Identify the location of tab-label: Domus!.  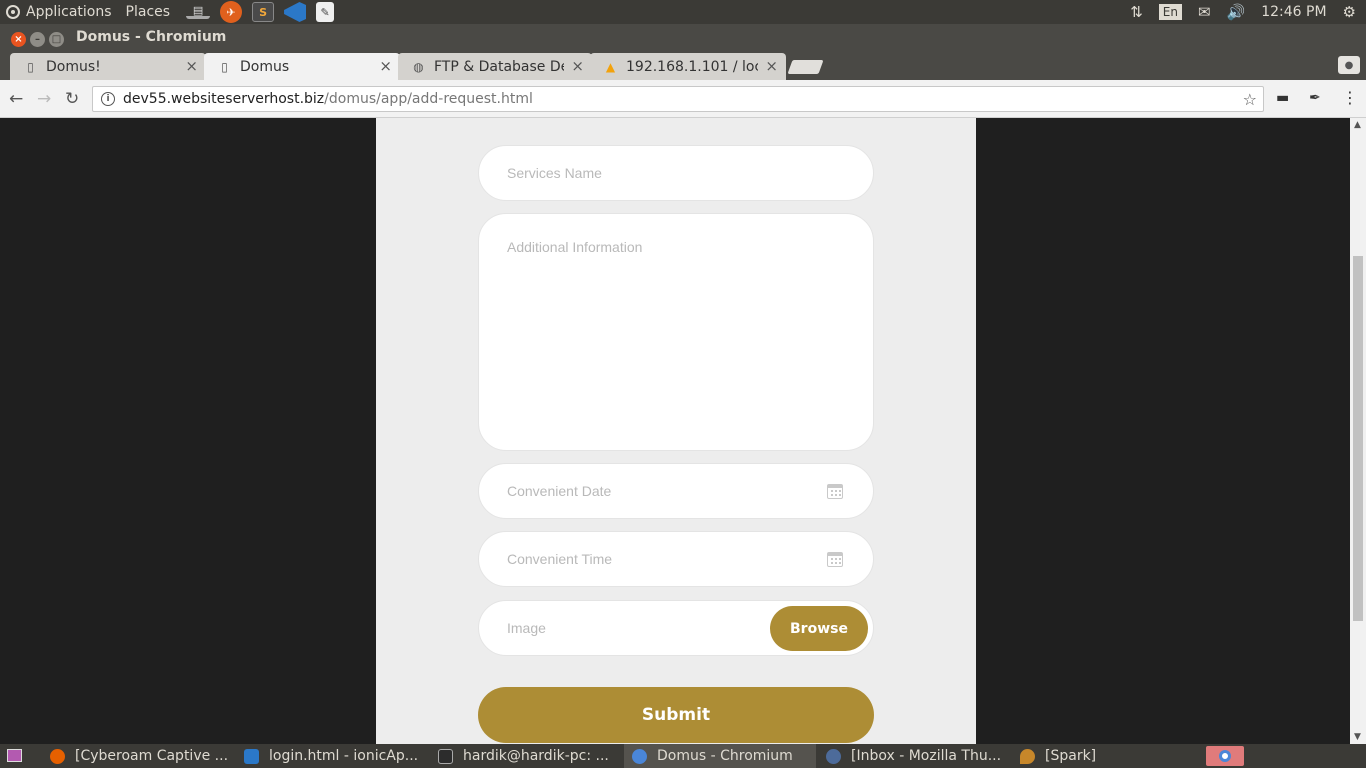
(73, 66).